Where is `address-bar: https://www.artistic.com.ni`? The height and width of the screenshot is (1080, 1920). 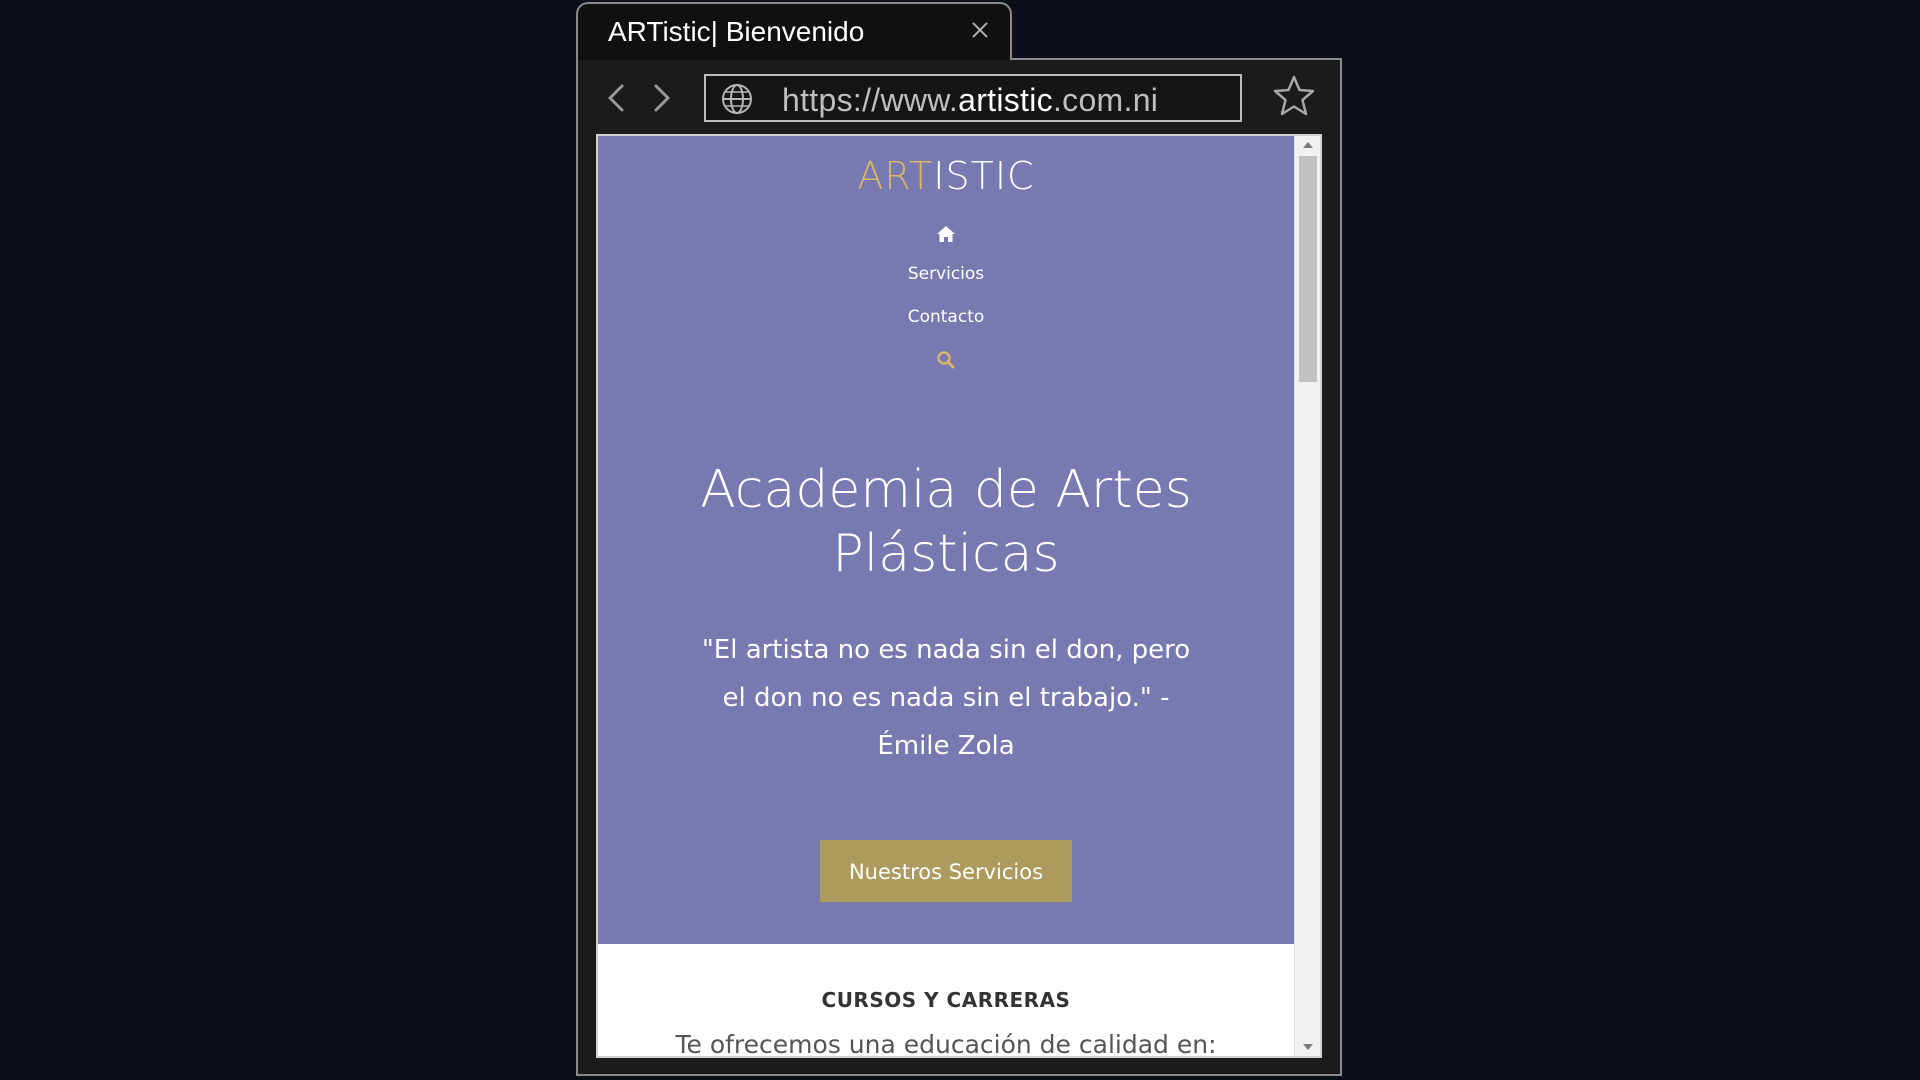 address-bar: https://www.artistic.com.ni is located at coordinates (973, 98).